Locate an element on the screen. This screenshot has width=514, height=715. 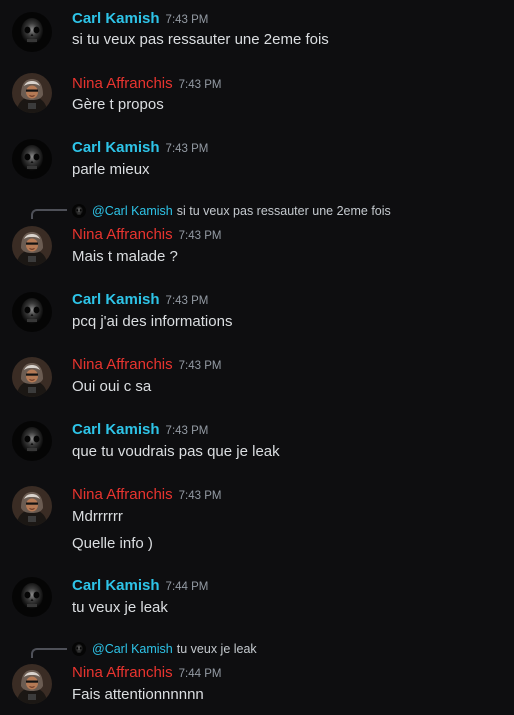
message-text: Oui oui c sa is located at coordinates (112, 386).